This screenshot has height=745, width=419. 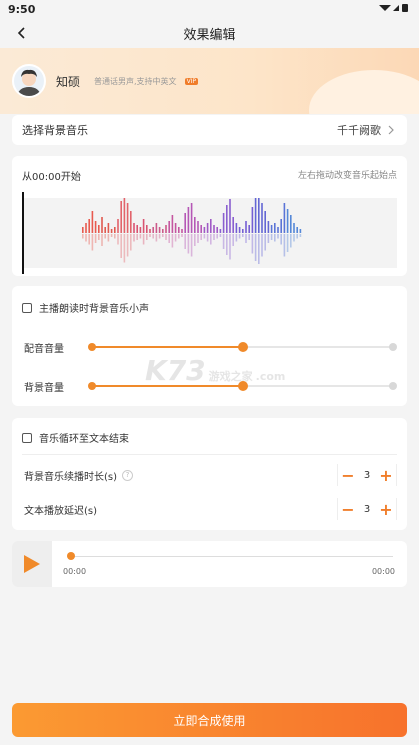 I want to click on submit-button: 立即合成使用, so click(x=209, y=720).